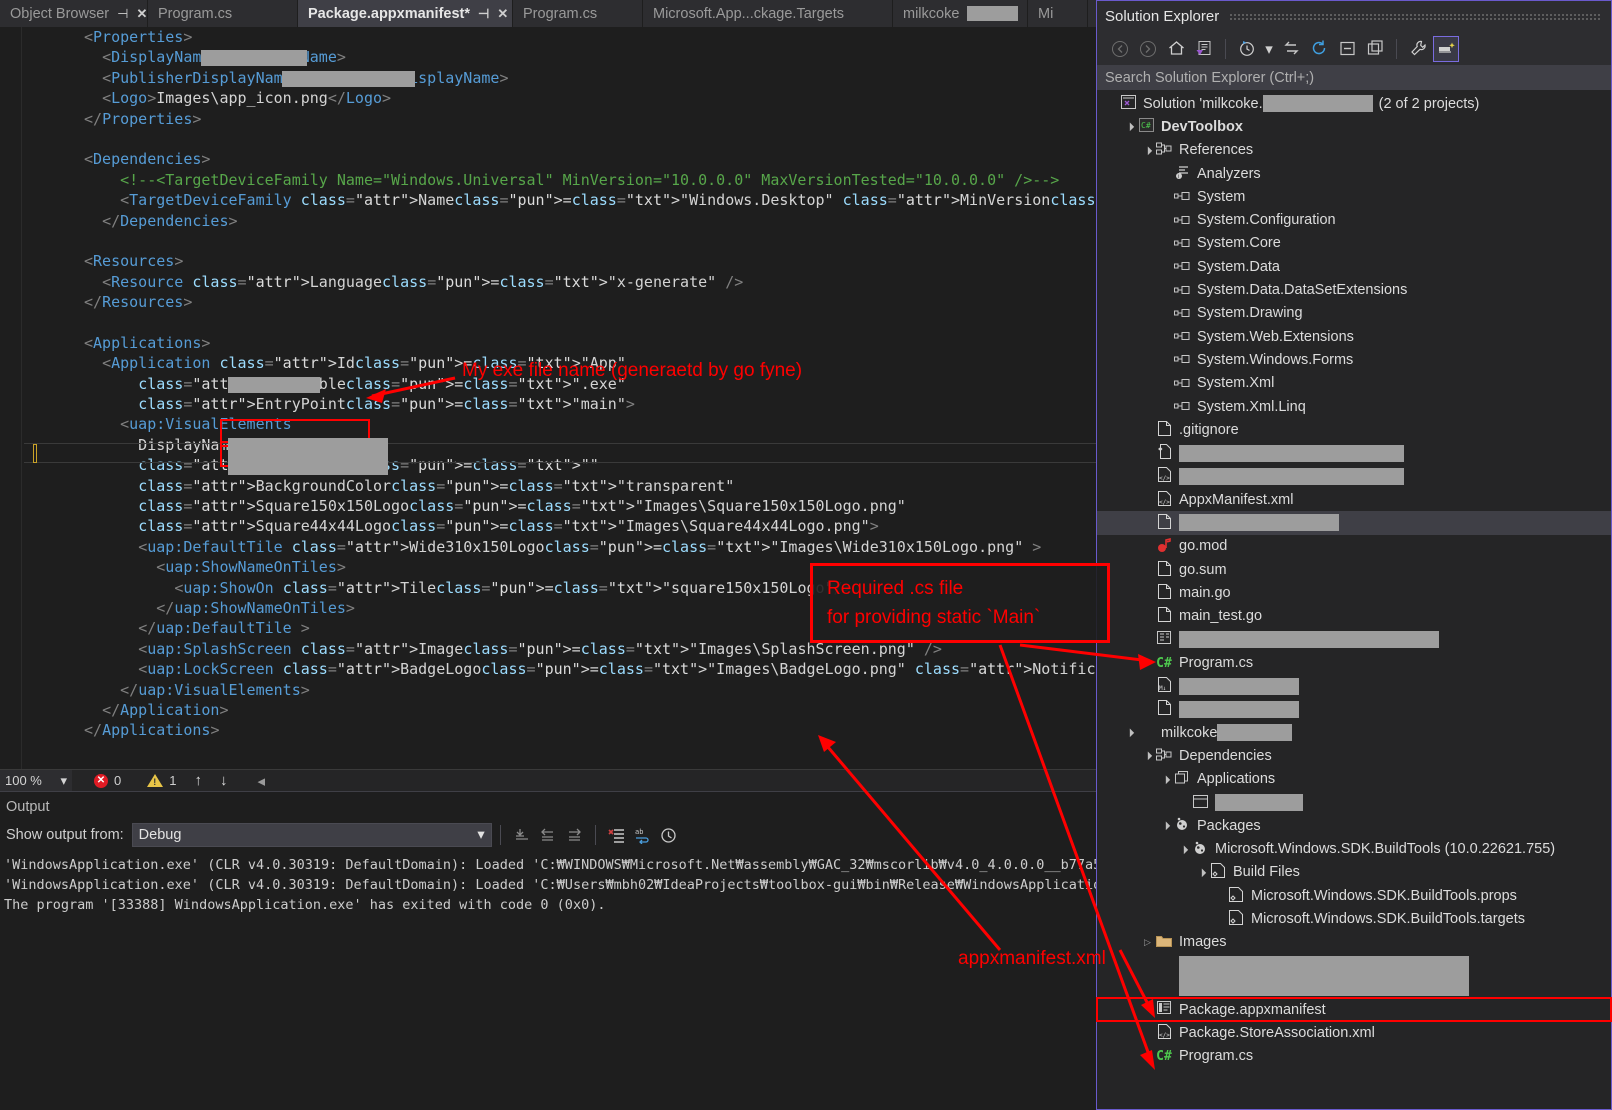 The width and height of the screenshot is (1612, 1110). I want to click on sync-with-active-document-icon, so click(1204, 49).